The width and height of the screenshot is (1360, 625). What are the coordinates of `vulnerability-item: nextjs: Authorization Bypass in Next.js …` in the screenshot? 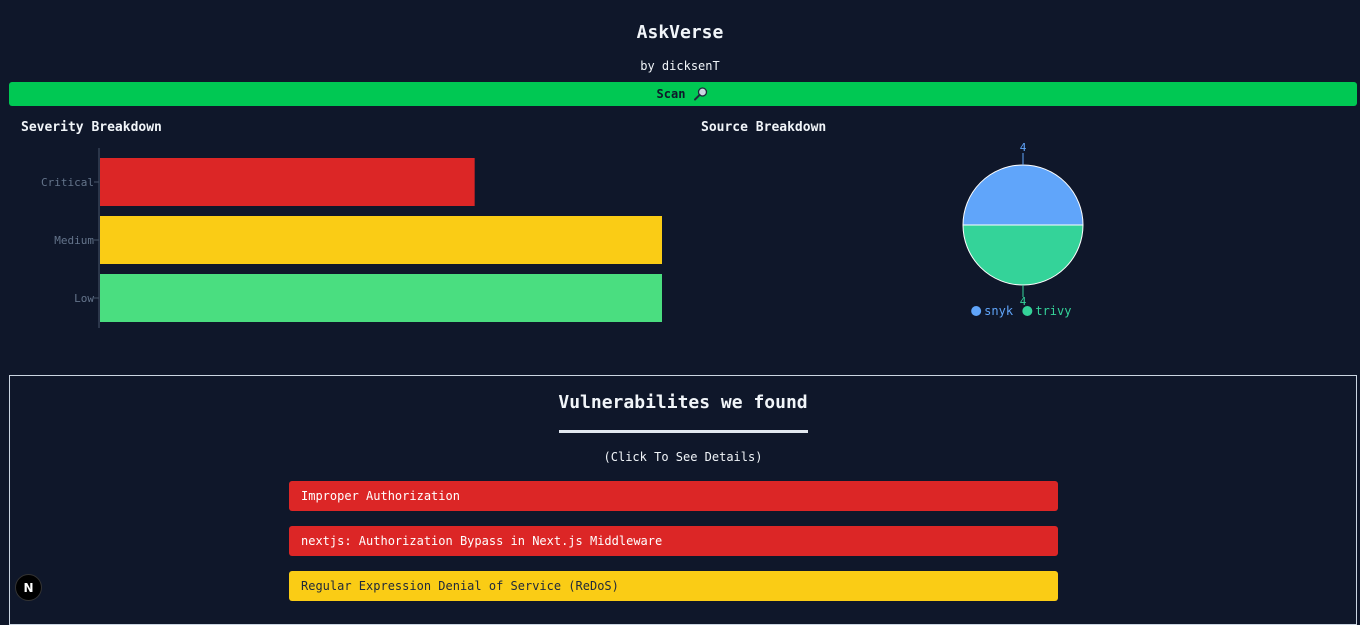 It's located at (673, 541).